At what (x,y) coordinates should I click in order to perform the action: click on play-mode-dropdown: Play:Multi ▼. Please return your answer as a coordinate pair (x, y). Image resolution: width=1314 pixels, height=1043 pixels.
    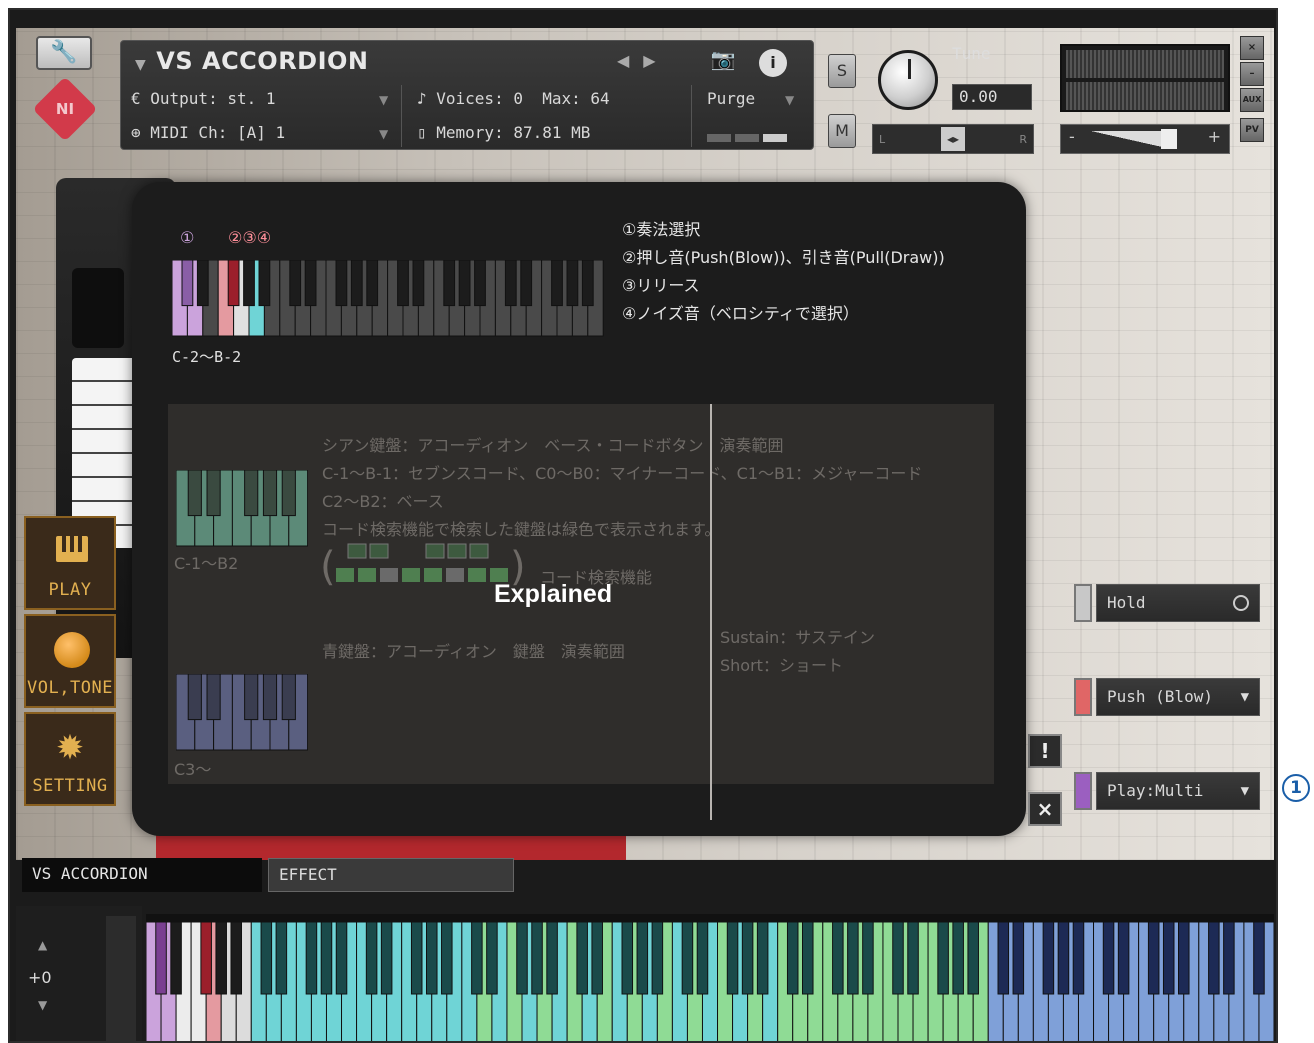
    Looking at the image, I should click on (1178, 791).